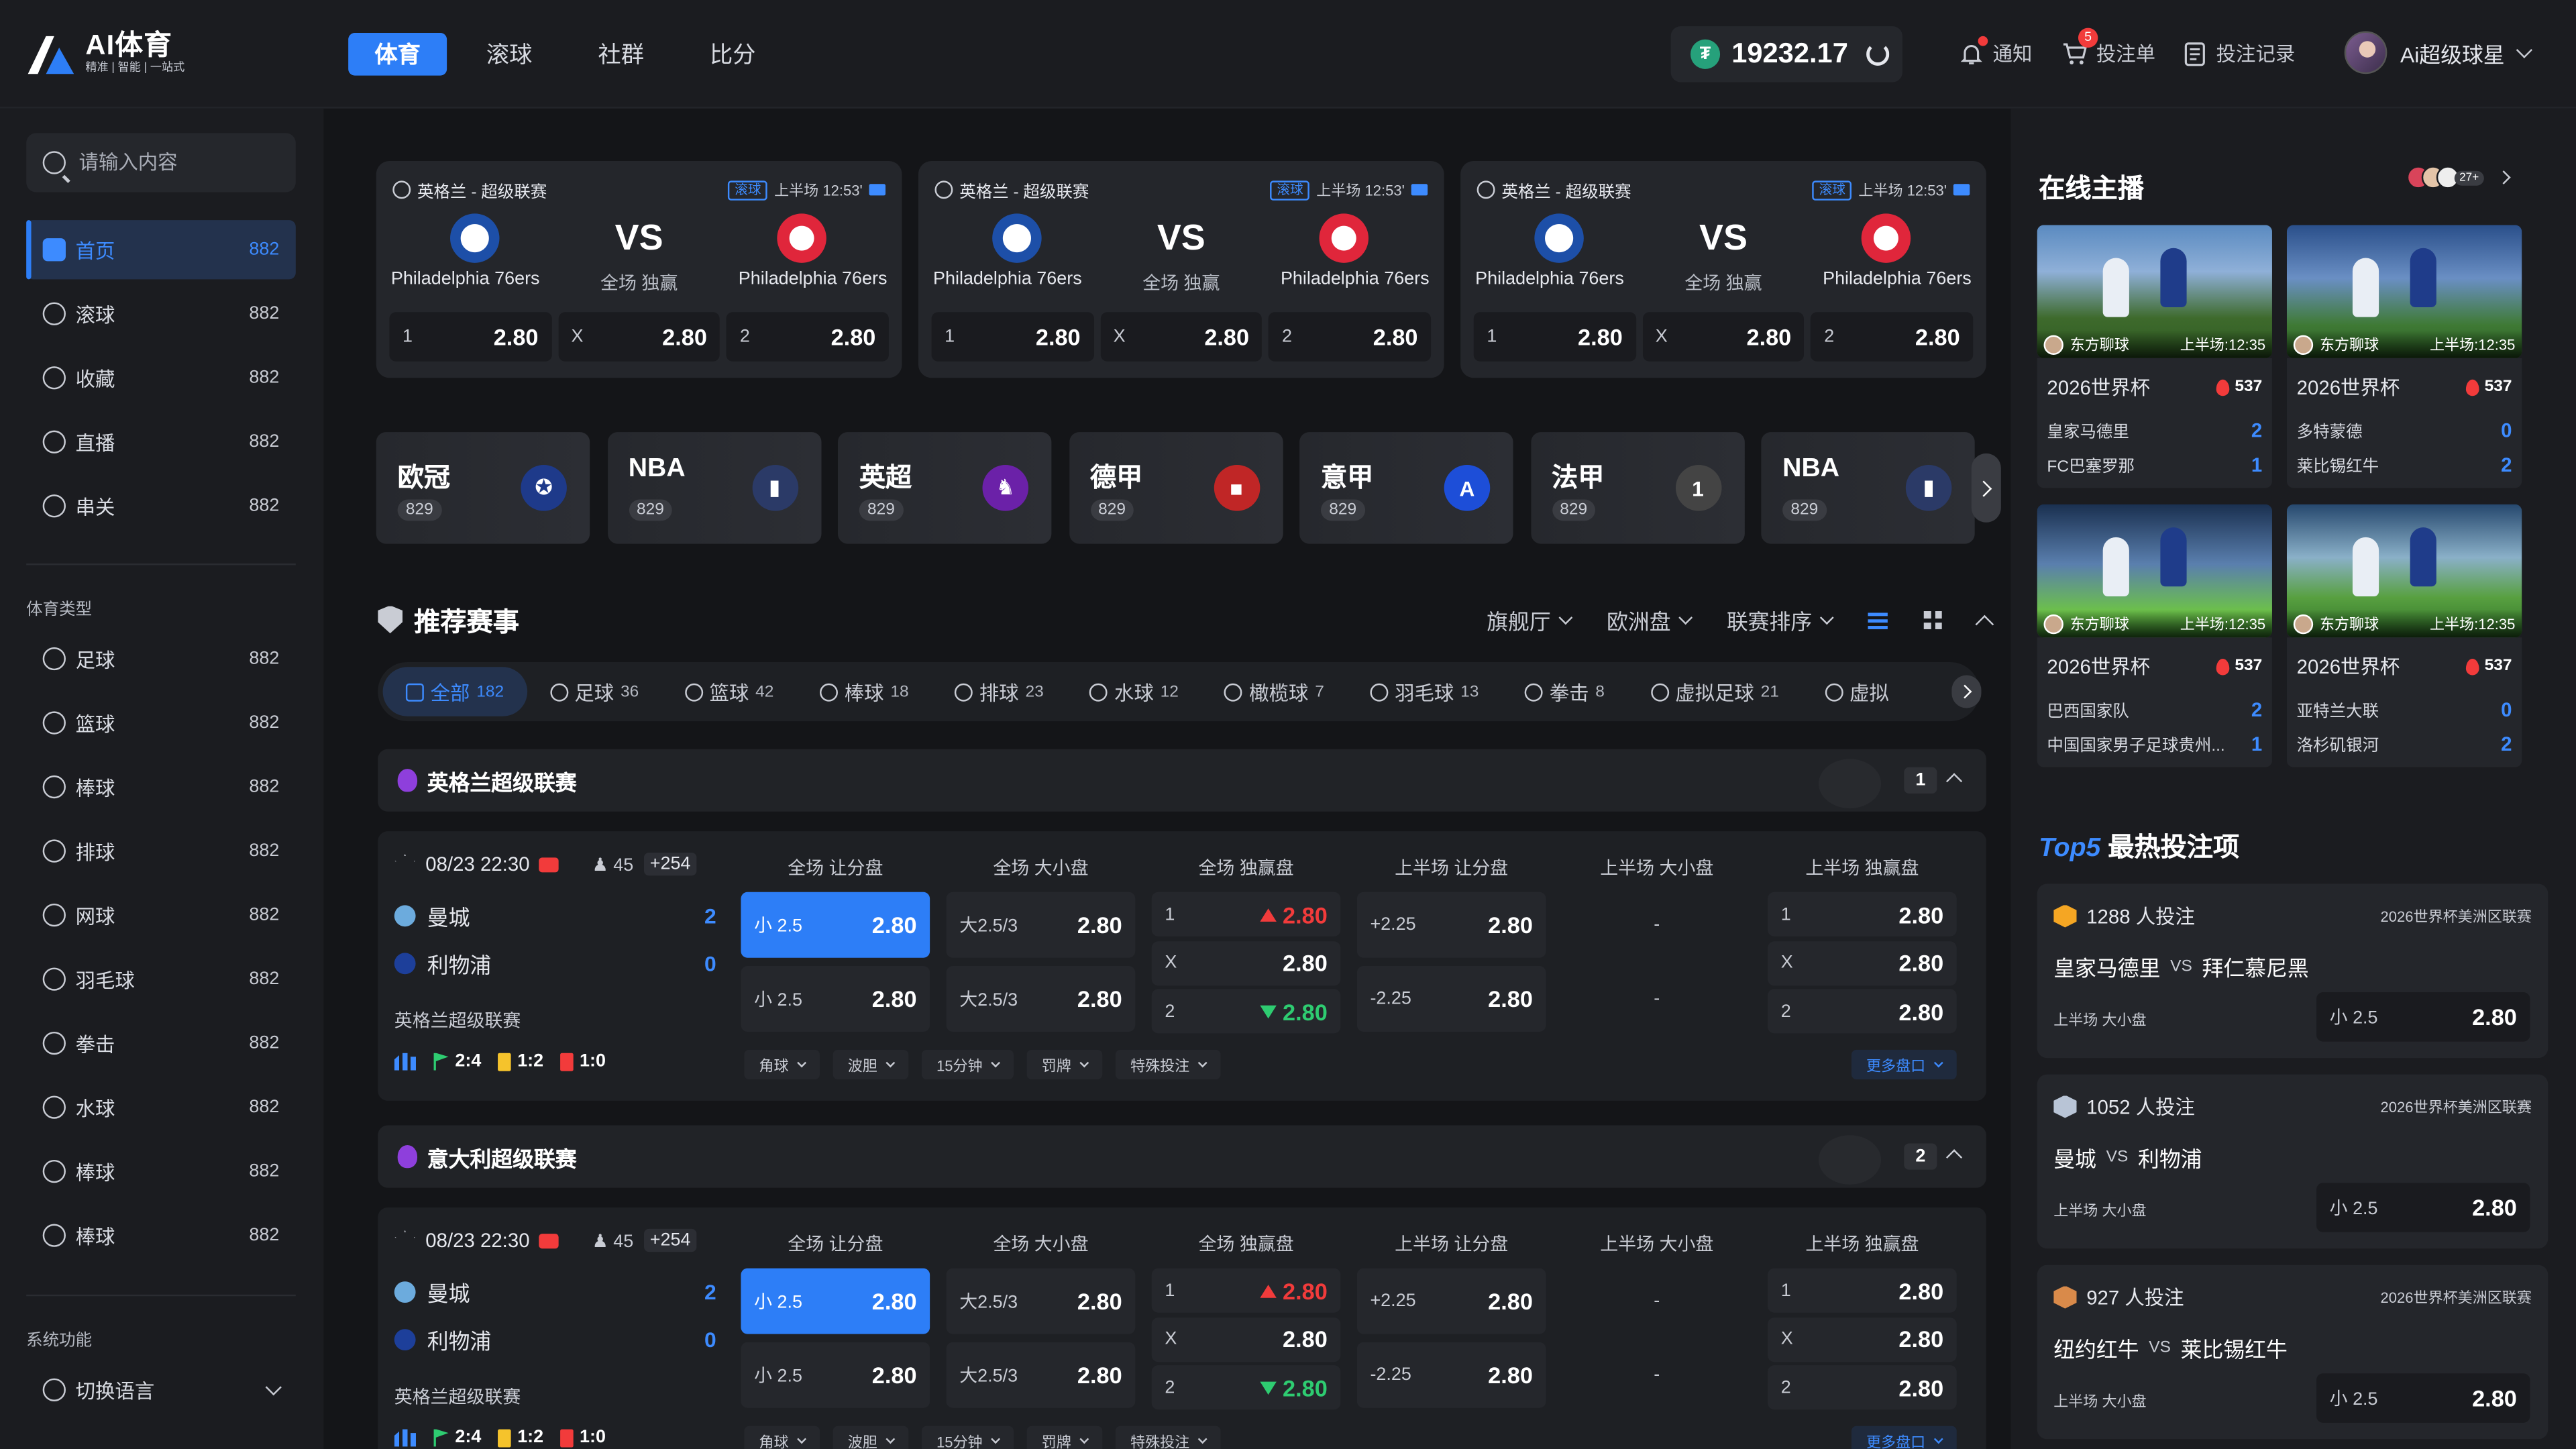  Describe the element at coordinates (509, 54) in the screenshot. I see `nav-live: 滚球` at that location.